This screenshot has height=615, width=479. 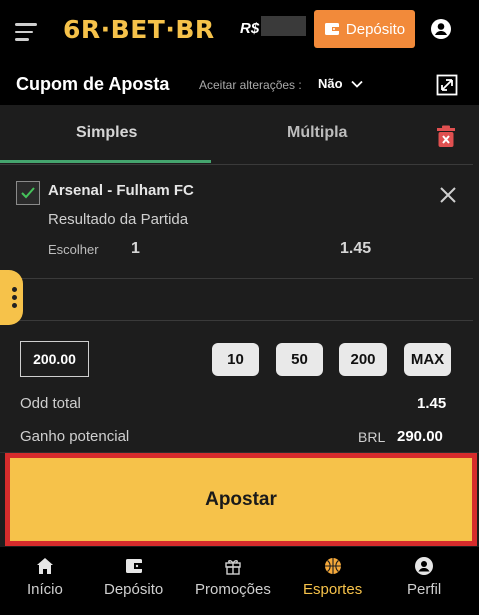 What do you see at coordinates (250, 85) in the screenshot?
I see `accept-changes-label: Aceitar alterações :` at bounding box center [250, 85].